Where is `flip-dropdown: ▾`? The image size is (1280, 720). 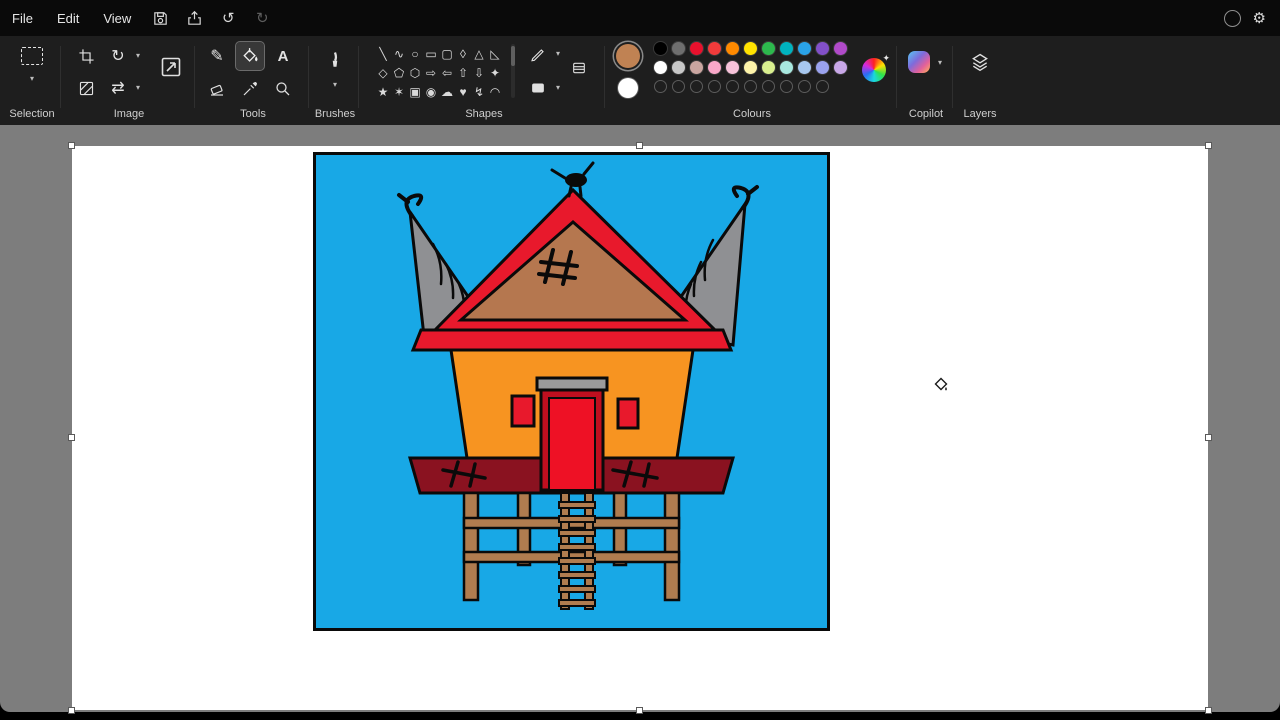
flip-dropdown: ▾ is located at coordinates (138, 87).